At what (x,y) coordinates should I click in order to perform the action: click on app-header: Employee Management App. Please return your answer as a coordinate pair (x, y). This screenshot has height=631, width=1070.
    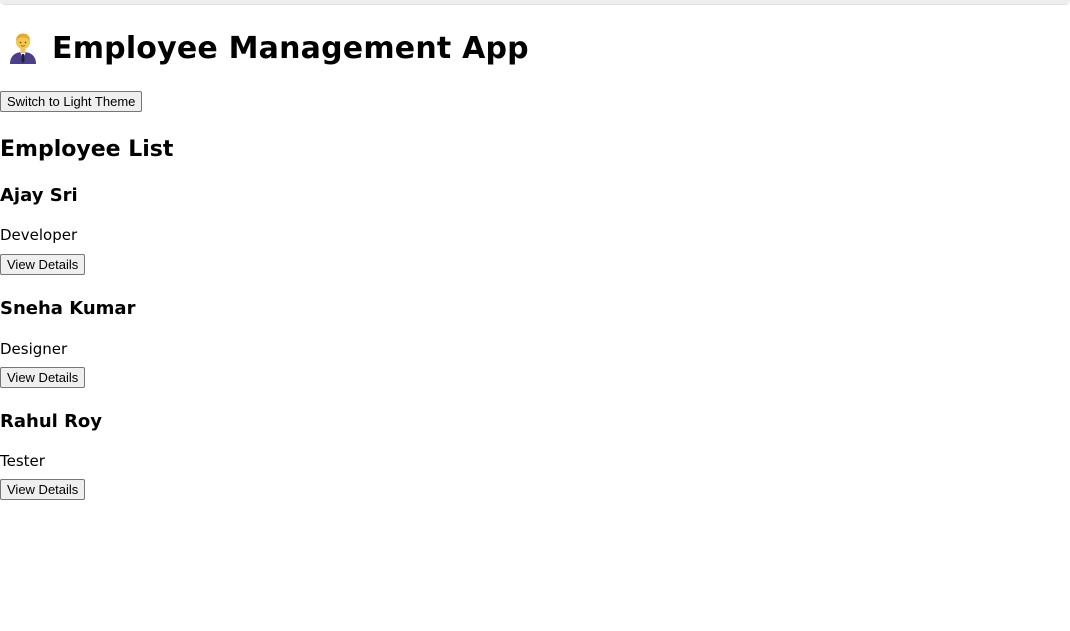
    Looking at the image, I should click on (535, 48).